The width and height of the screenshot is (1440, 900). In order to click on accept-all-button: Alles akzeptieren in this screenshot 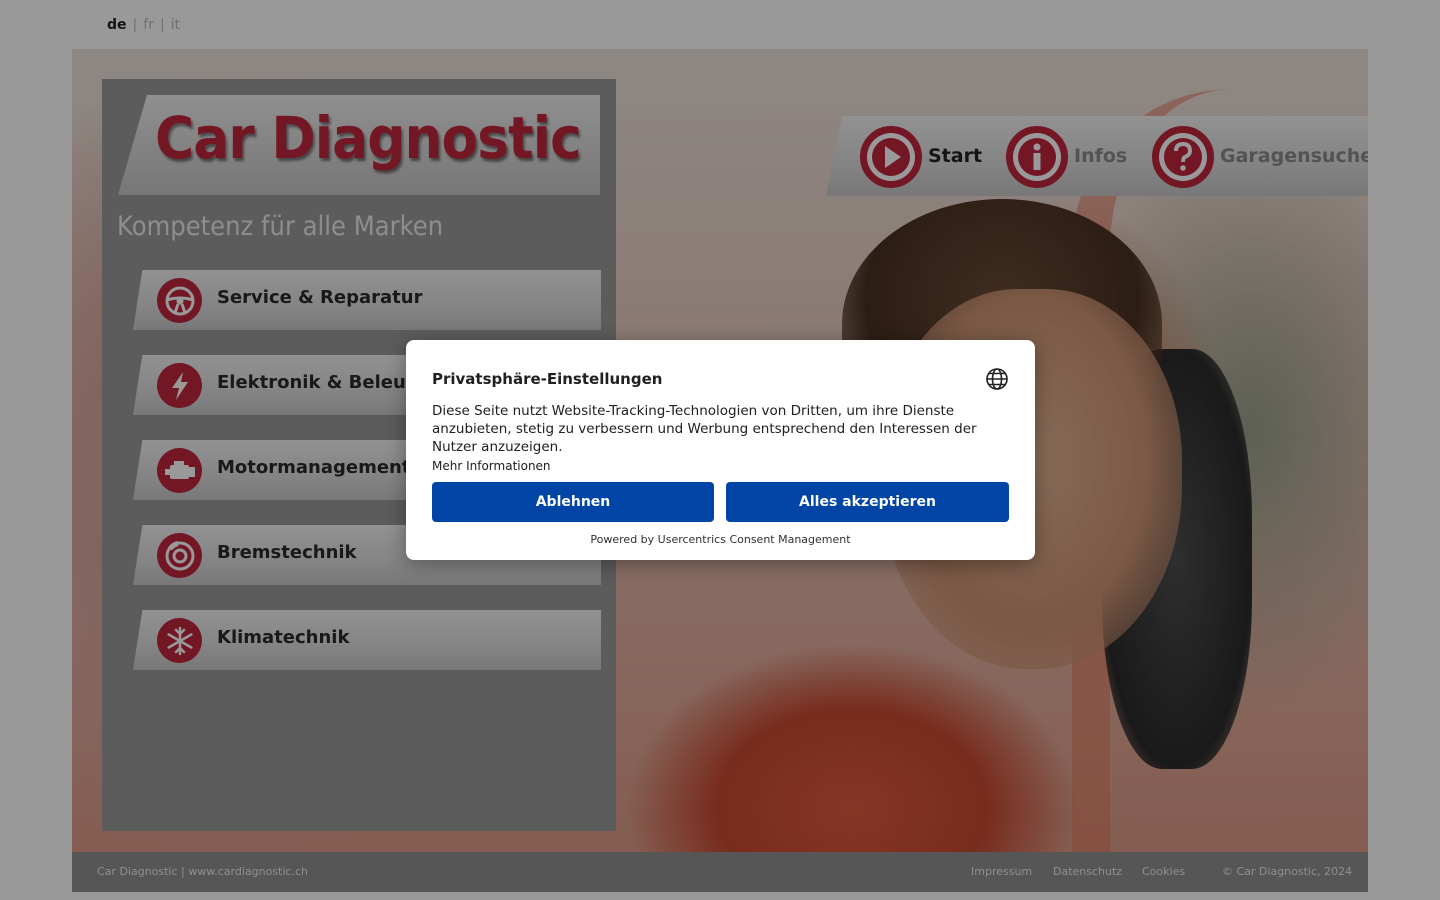, I will do `click(867, 502)`.